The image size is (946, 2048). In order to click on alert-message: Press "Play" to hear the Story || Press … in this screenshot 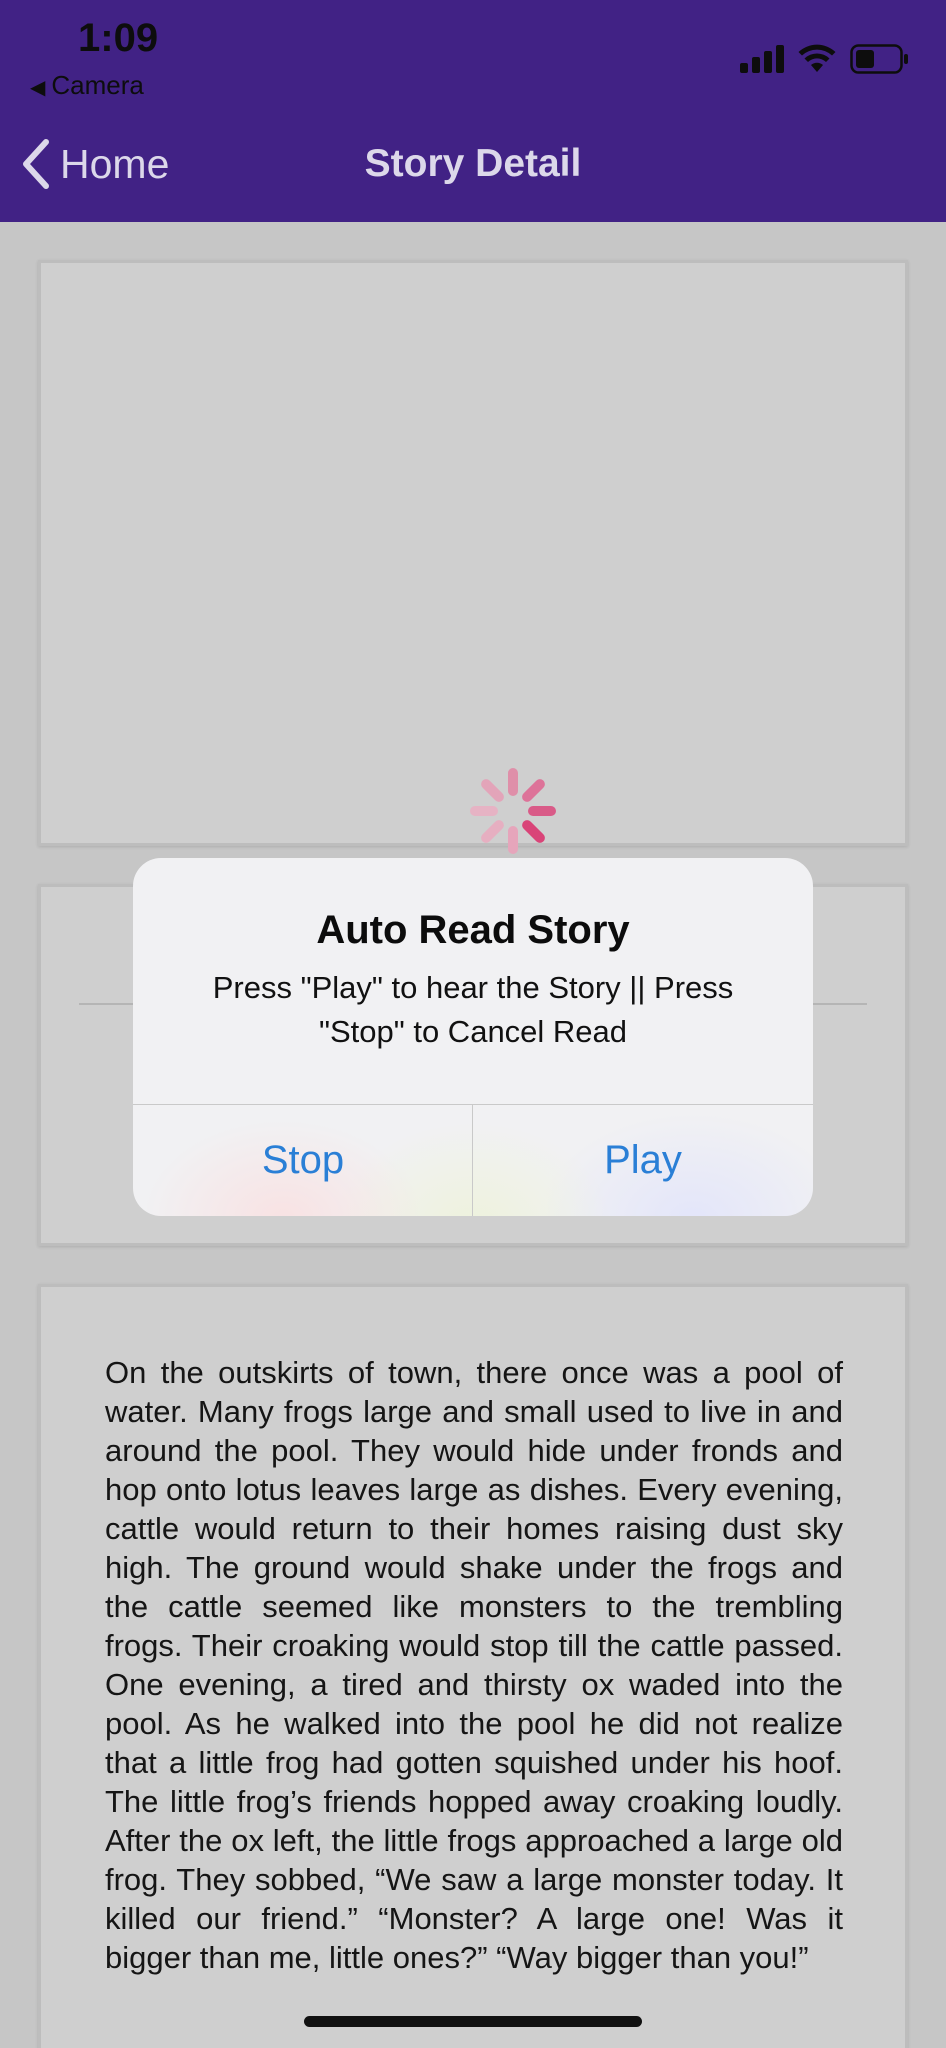, I will do `click(473, 1009)`.